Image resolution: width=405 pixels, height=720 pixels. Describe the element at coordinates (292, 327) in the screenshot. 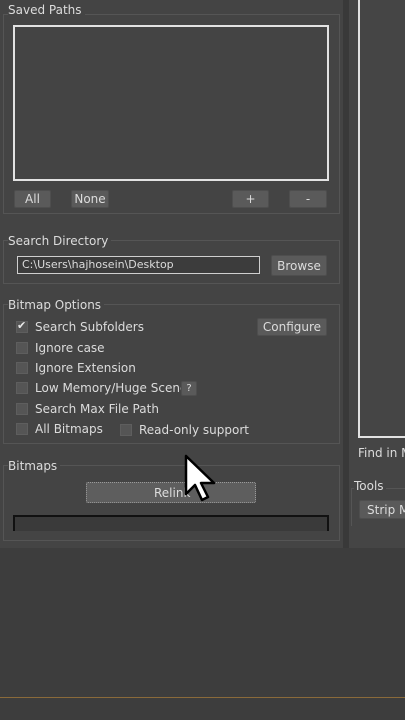

I see `configure-button: Configure` at that location.